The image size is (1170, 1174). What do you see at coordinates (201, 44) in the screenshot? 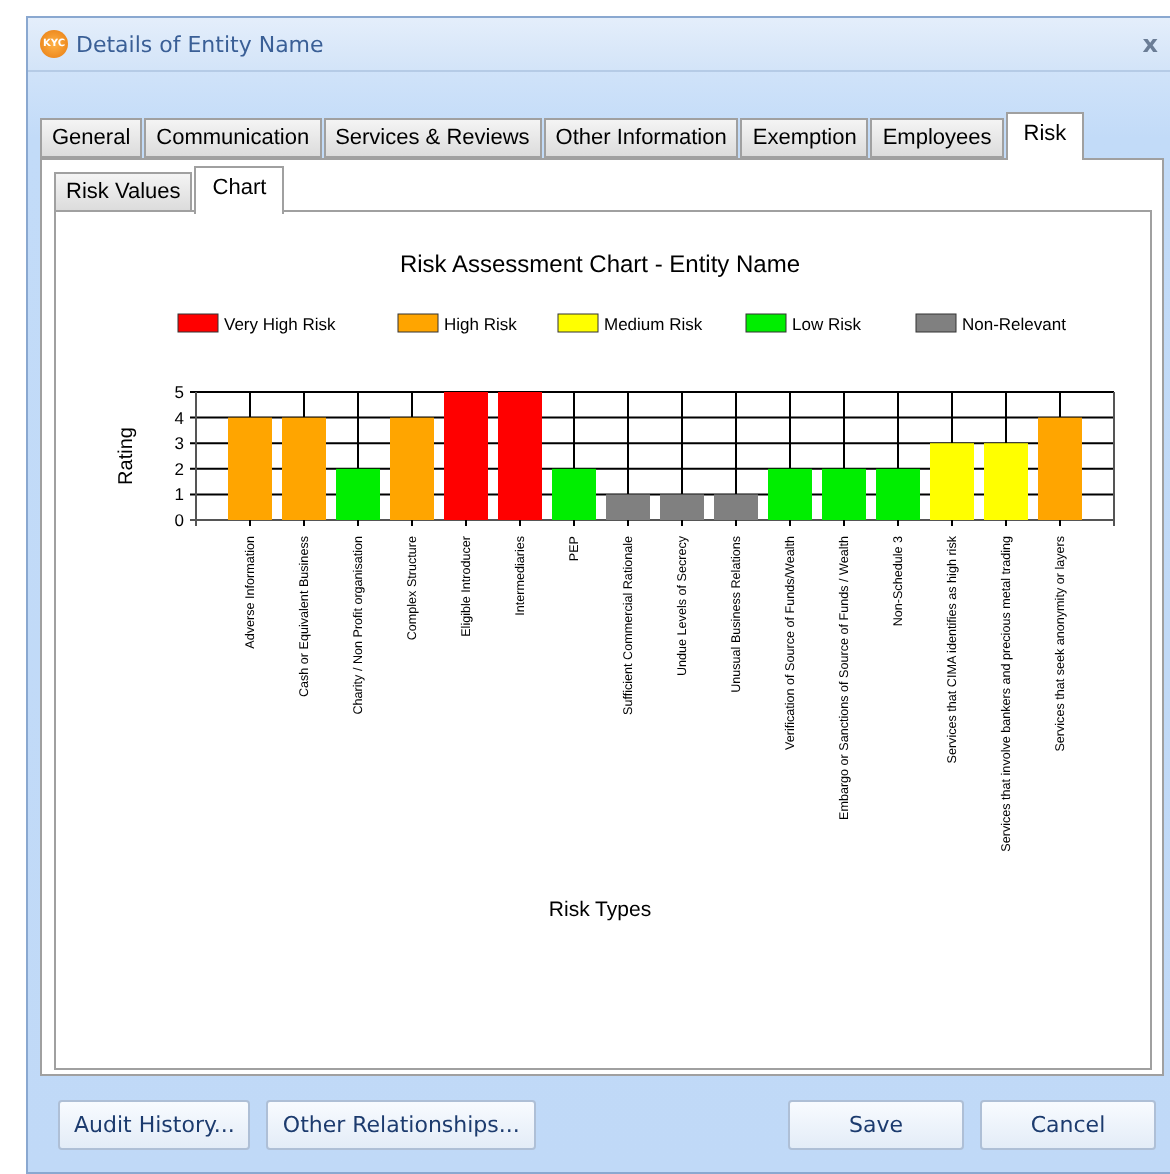
I see `window-title: Details of Entity Name` at bounding box center [201, 44].